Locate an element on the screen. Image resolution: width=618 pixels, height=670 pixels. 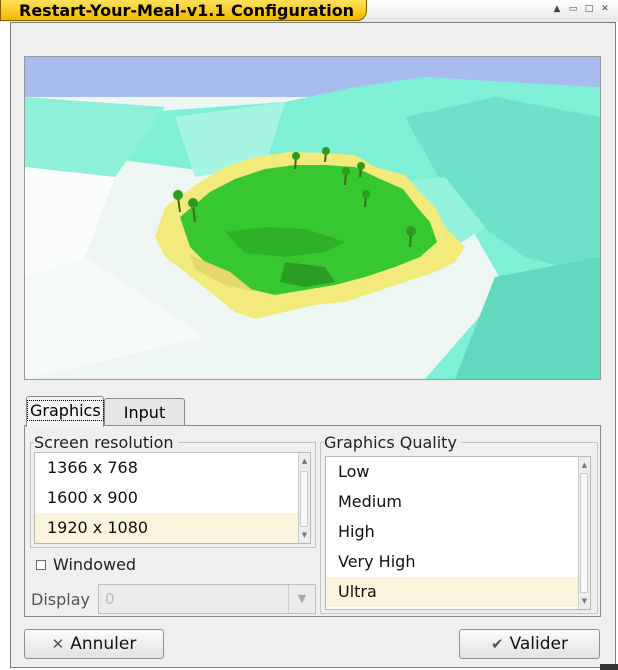
cancel-button-label: Annuler is located at coordinates (103, 644).